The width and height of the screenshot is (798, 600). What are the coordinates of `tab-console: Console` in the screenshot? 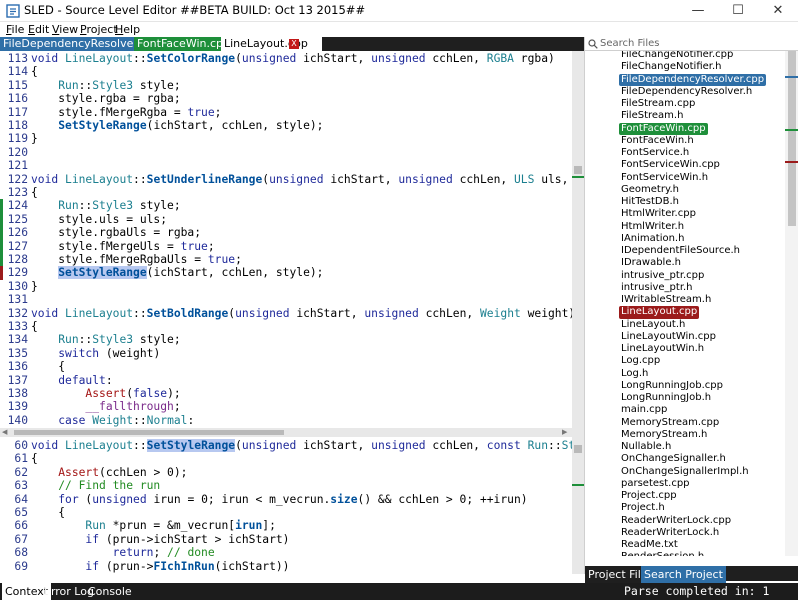 It's located at (110, 591).